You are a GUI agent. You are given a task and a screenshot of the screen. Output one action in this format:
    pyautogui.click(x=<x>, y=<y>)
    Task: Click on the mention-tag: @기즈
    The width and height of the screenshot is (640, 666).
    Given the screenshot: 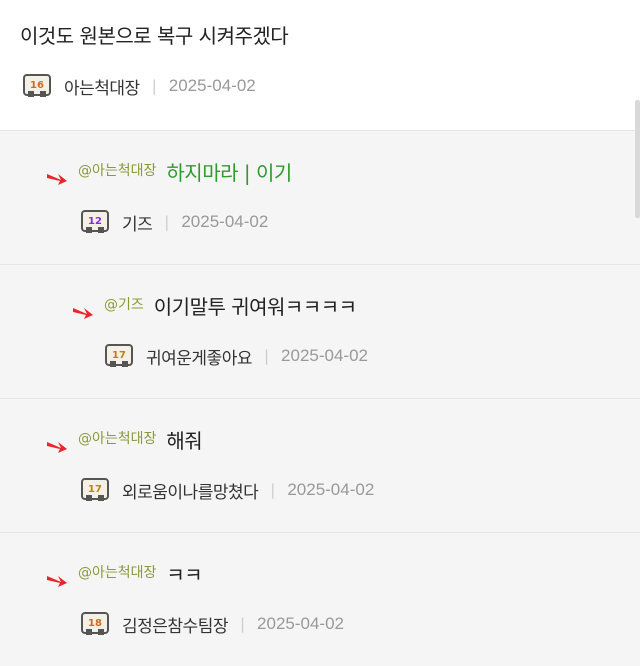 What is the action you would take?
    pyautogui.click(x=124, y=304)
    